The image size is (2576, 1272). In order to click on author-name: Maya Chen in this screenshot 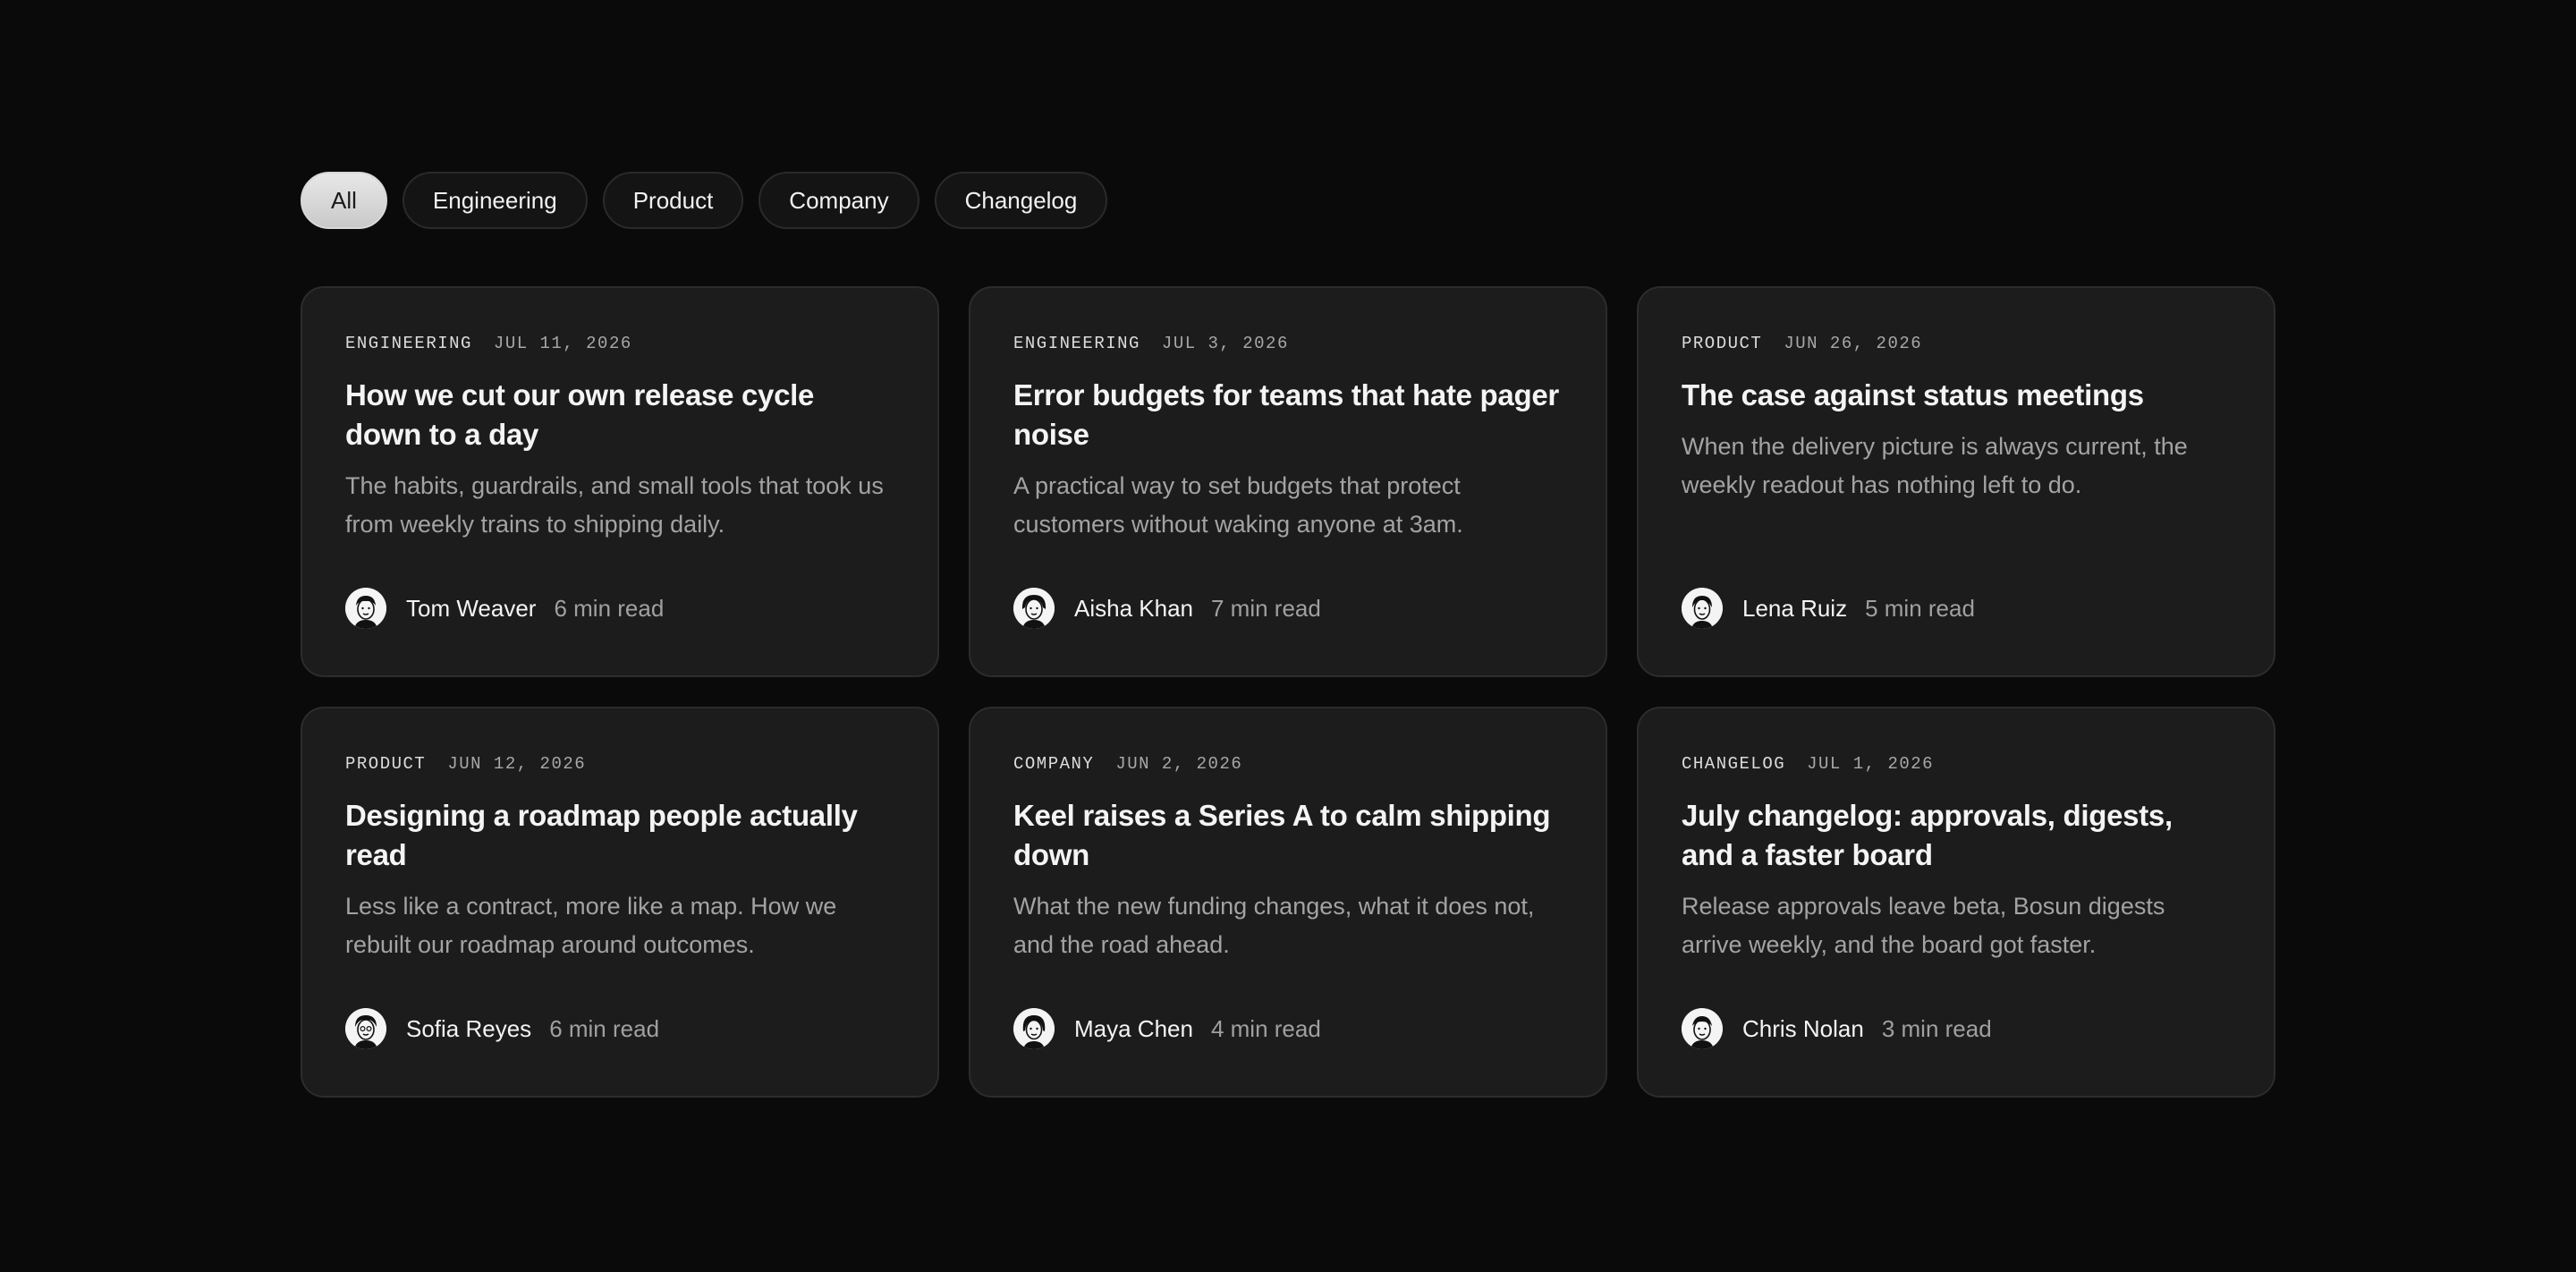, I will do `click(1133, 1028)`.